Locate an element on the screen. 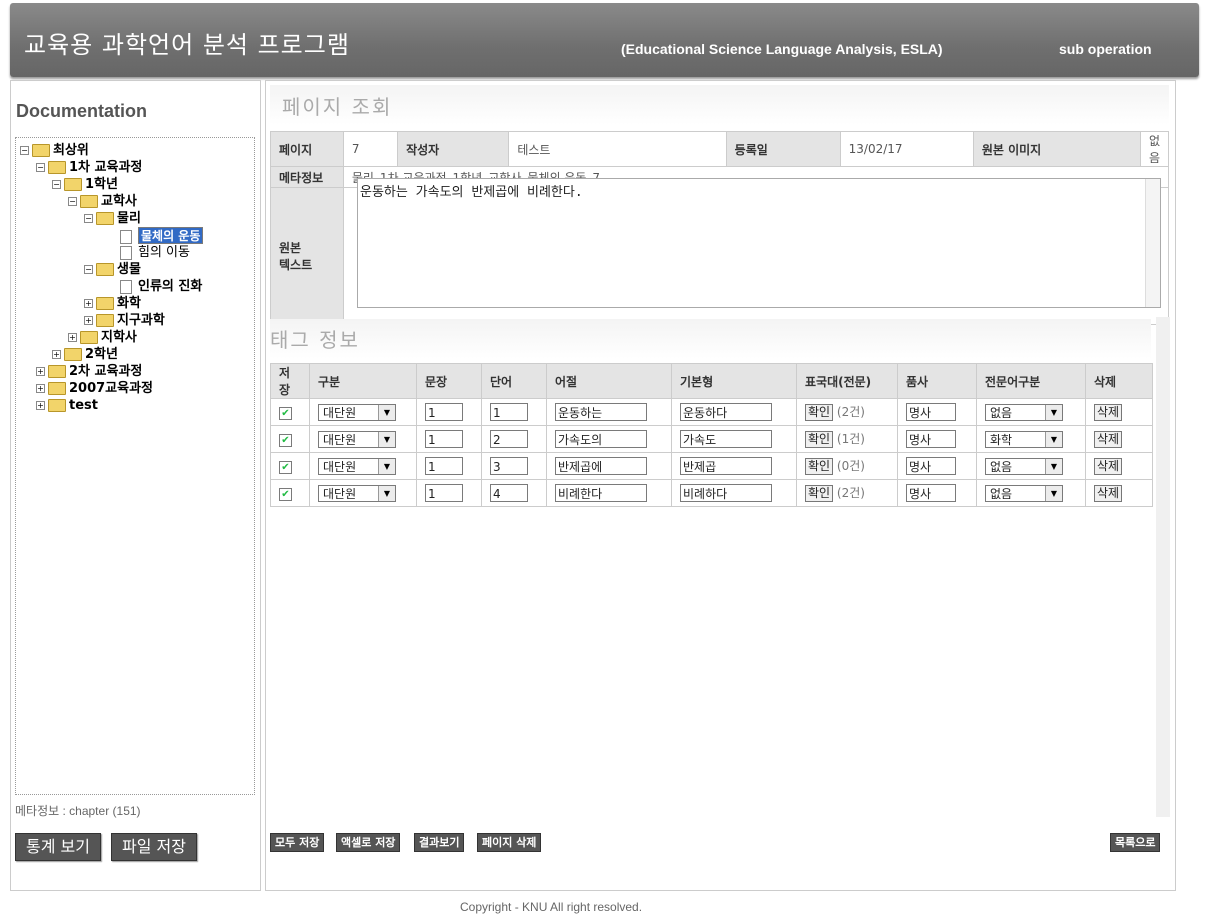  tree-node-label: 지학사 is located at coordinates (119, 337).